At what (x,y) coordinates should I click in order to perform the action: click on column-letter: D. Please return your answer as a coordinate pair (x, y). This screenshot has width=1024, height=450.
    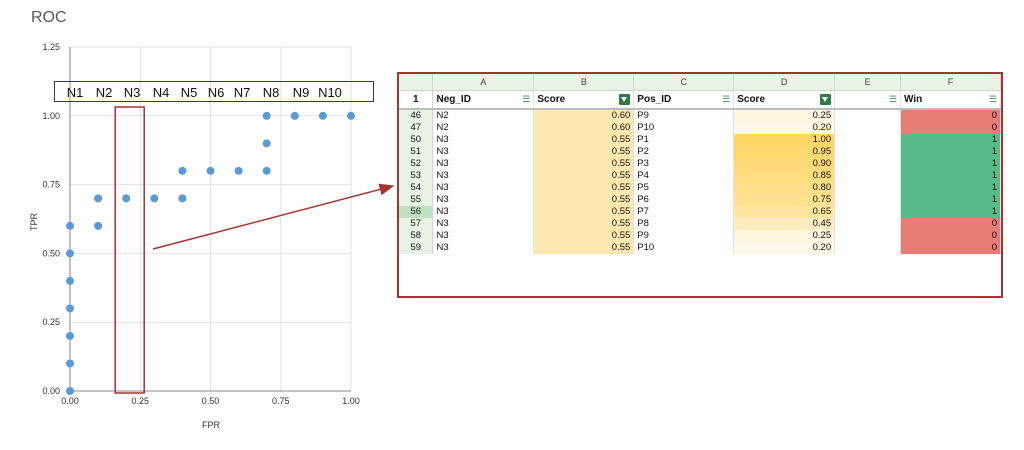
    Looking at the image, I should click on (784, 82).